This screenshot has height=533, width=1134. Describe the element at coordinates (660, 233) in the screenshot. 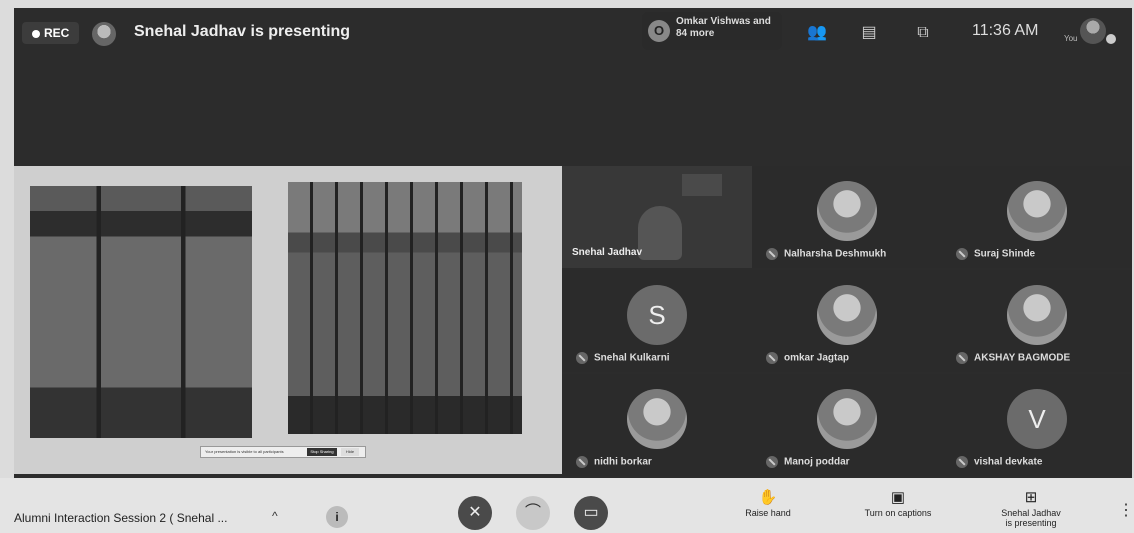

I see `participant-video` at that location.